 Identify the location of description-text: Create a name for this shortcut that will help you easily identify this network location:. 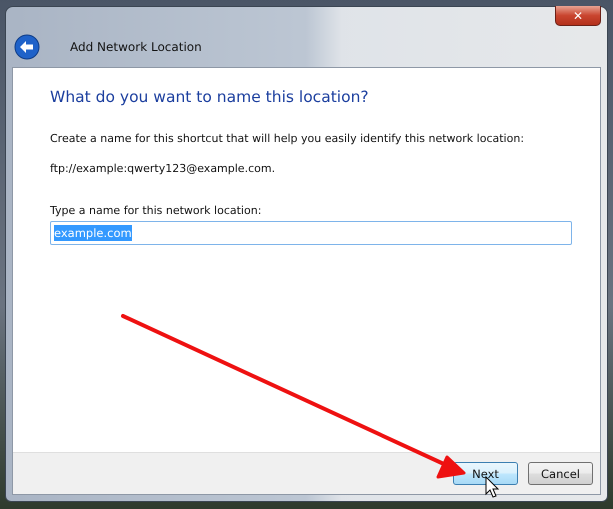
(288, 138).